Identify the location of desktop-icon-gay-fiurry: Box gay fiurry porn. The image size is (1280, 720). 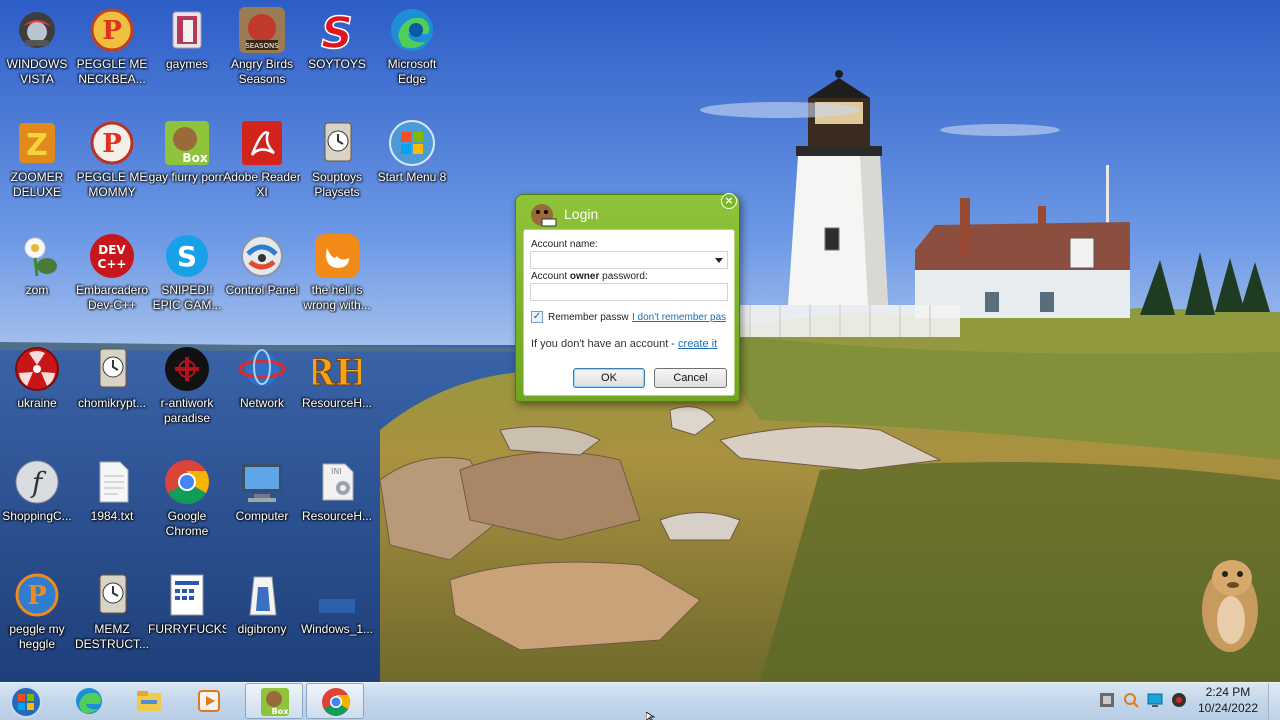
(187, 152).